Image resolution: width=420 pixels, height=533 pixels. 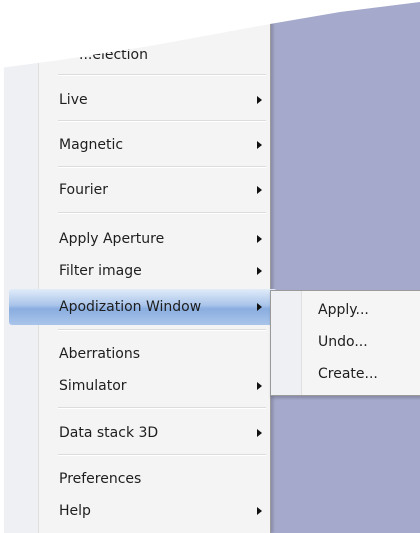 I want to click on menu-item-label: Help, so click(x=75, y=511).